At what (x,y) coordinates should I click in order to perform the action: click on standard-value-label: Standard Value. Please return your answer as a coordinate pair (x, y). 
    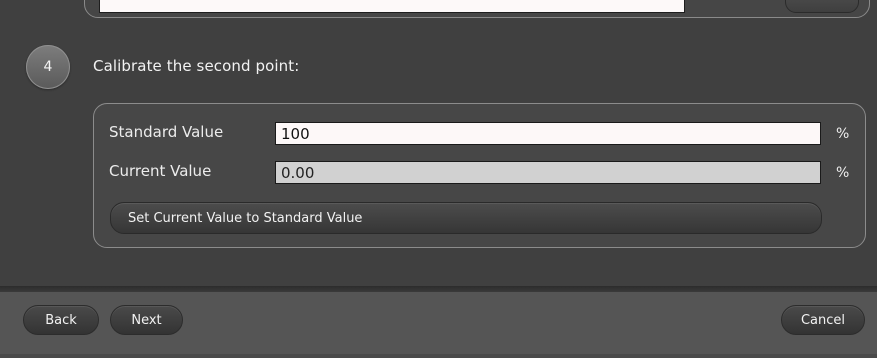
    Looking at the image, I should click on (166, 132).